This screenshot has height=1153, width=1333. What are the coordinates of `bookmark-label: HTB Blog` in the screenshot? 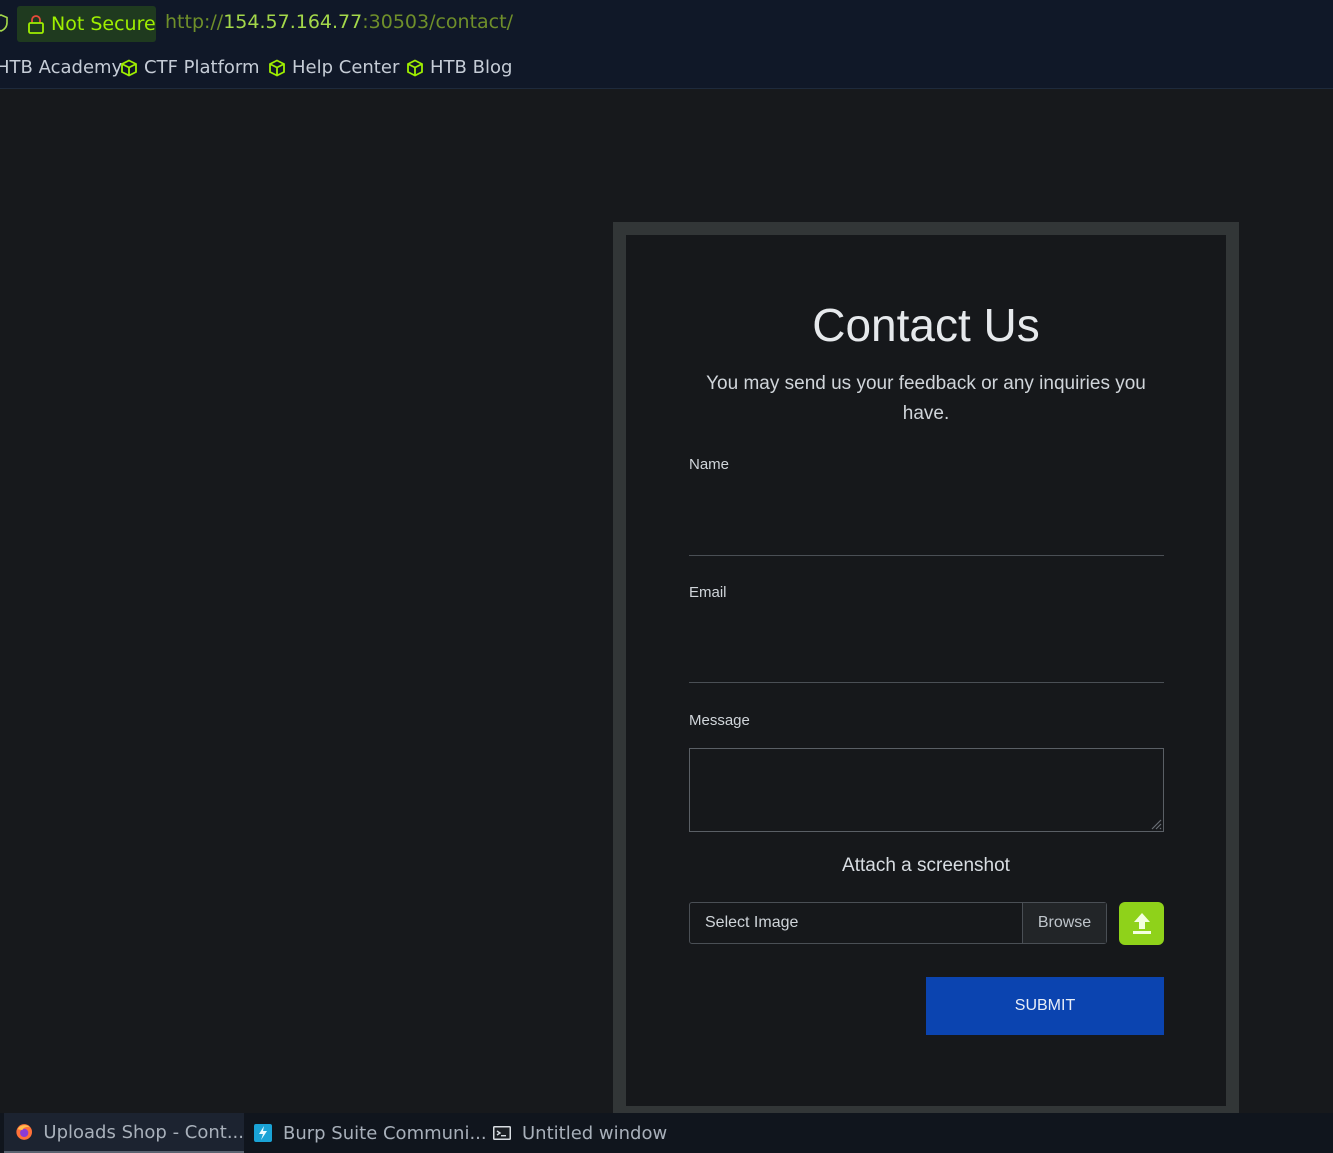 It's located at (471, 67).